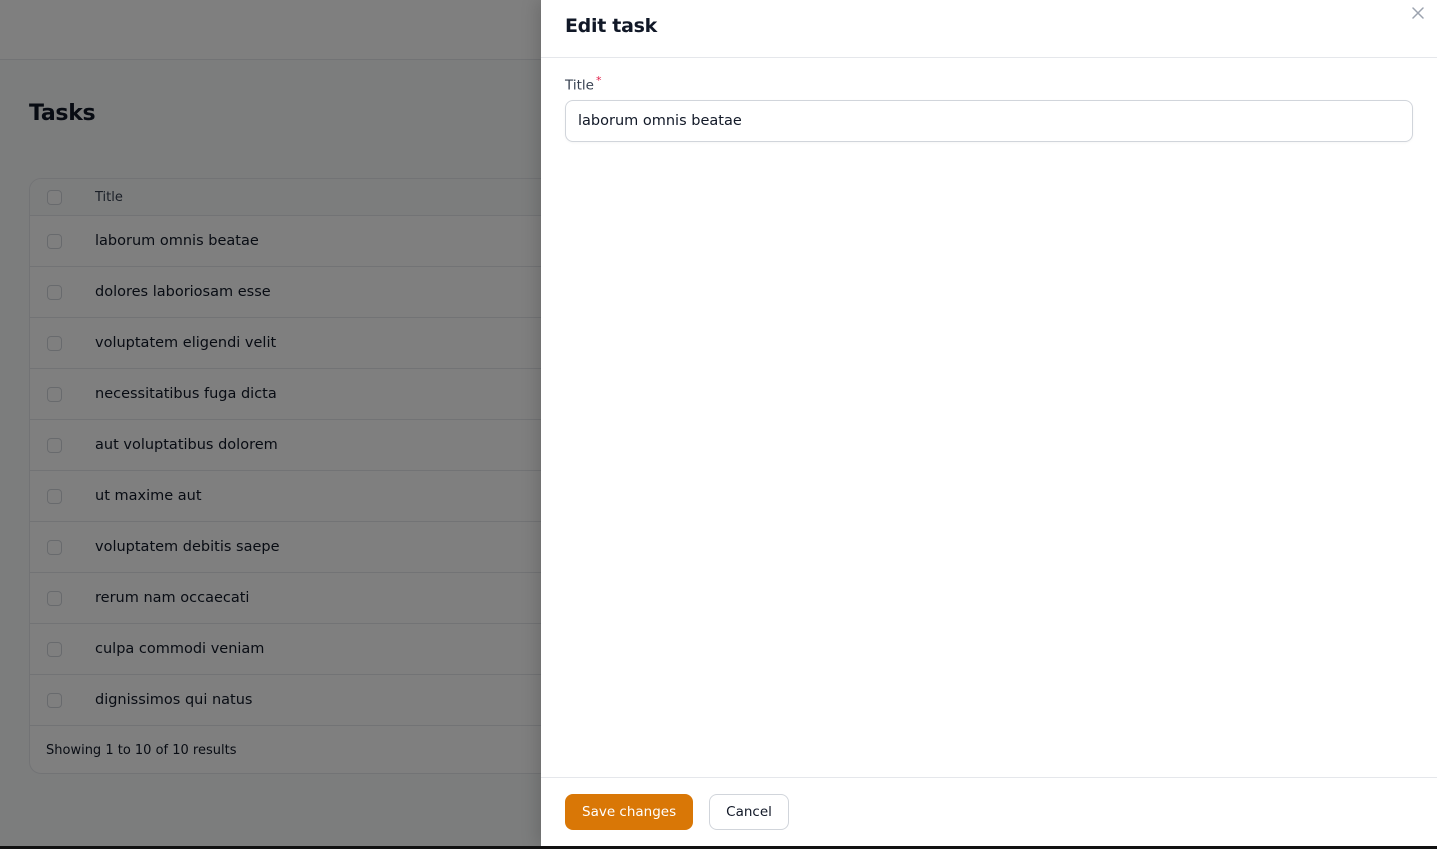  Describe the element at coordinates (611, 26) in the screenshot. I see `modal-title: Edit task` at that location.